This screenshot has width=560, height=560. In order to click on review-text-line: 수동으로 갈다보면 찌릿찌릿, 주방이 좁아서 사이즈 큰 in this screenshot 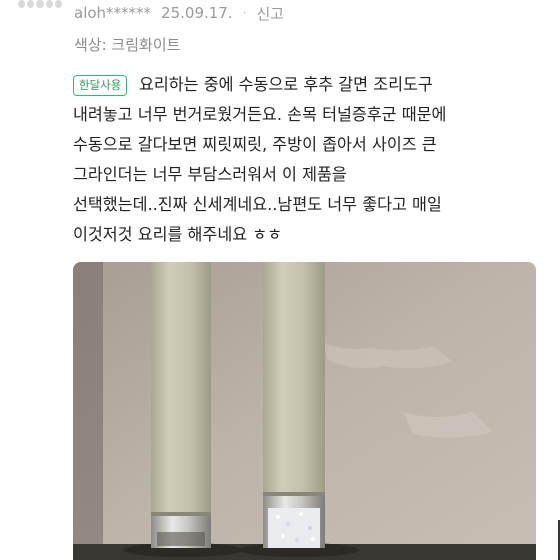, I will do `click(255, 144)`.